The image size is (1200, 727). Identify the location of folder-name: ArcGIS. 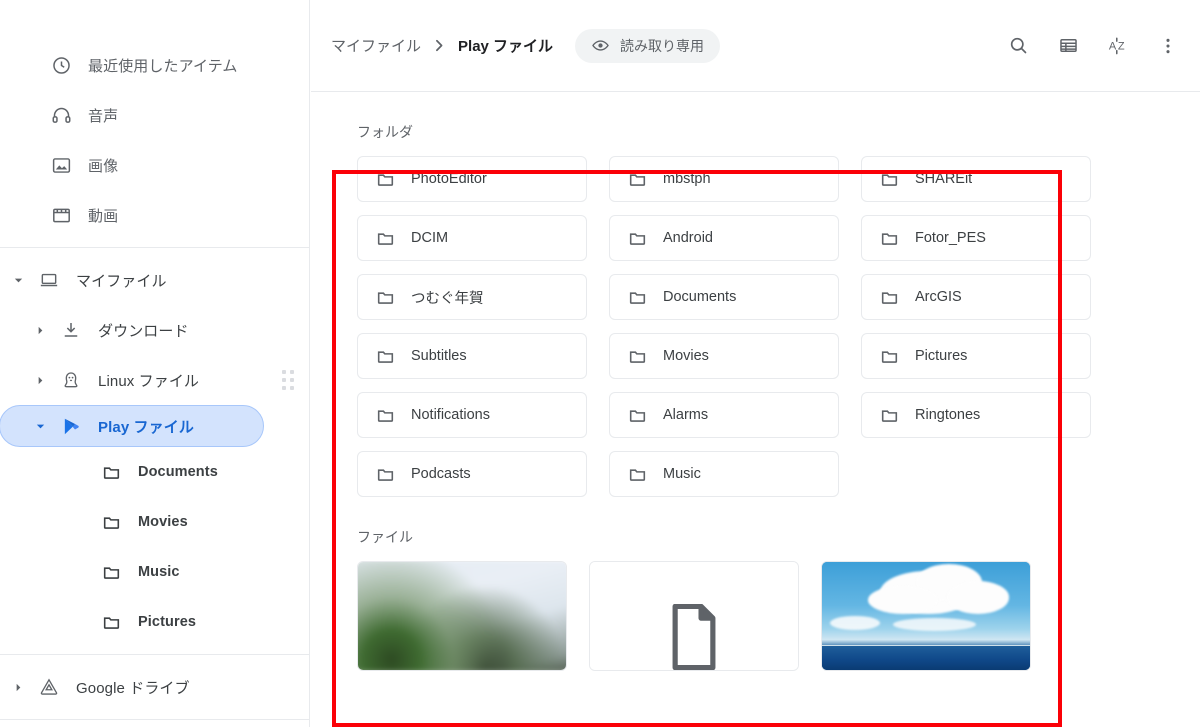
(938, 297).